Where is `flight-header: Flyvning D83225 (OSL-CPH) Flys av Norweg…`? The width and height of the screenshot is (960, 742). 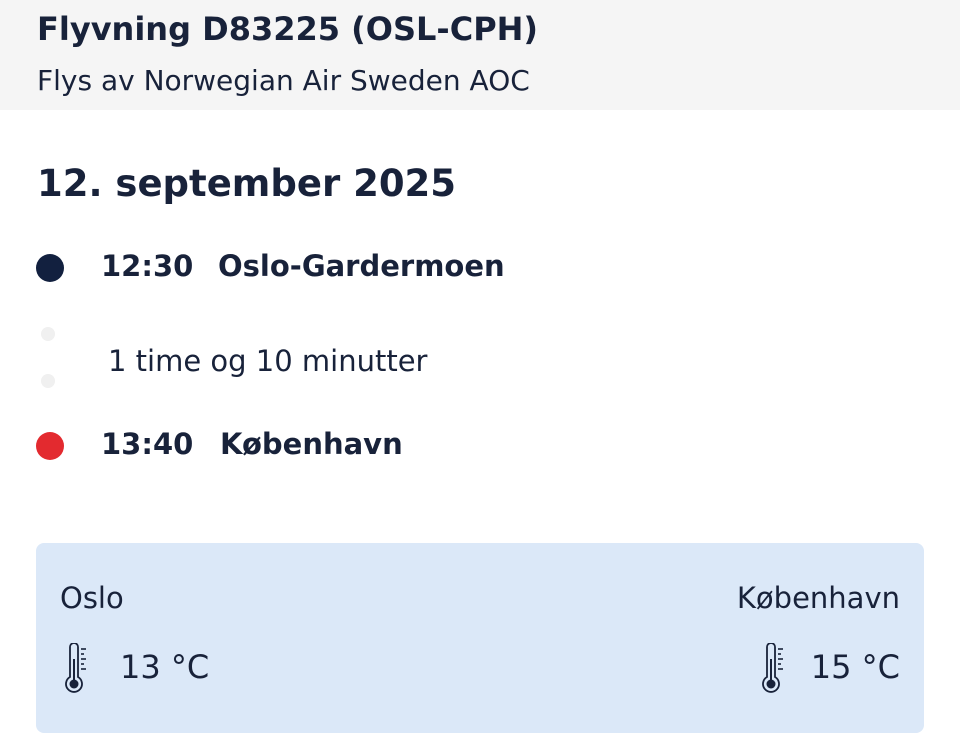
flight-header: Flyvning D83225 (OSL-CPH) Flys av Norweg… is located at coordinates (480, 55).